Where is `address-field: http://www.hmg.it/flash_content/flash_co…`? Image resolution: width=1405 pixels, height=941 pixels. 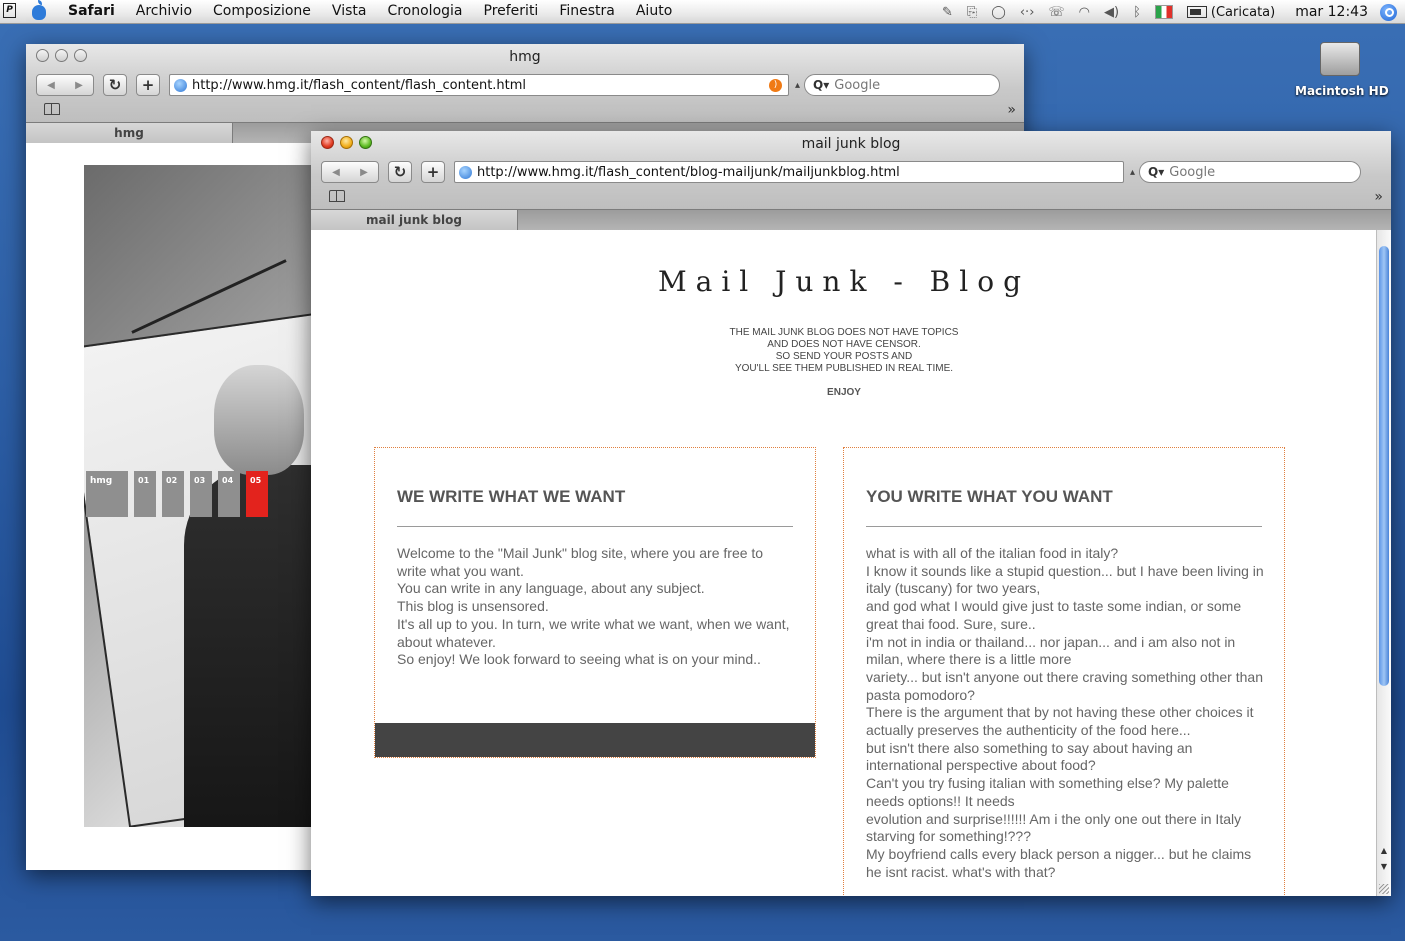
address-field: http://www.hmg.it/flash_content/flash_co… is located at coordinates (479, 85).